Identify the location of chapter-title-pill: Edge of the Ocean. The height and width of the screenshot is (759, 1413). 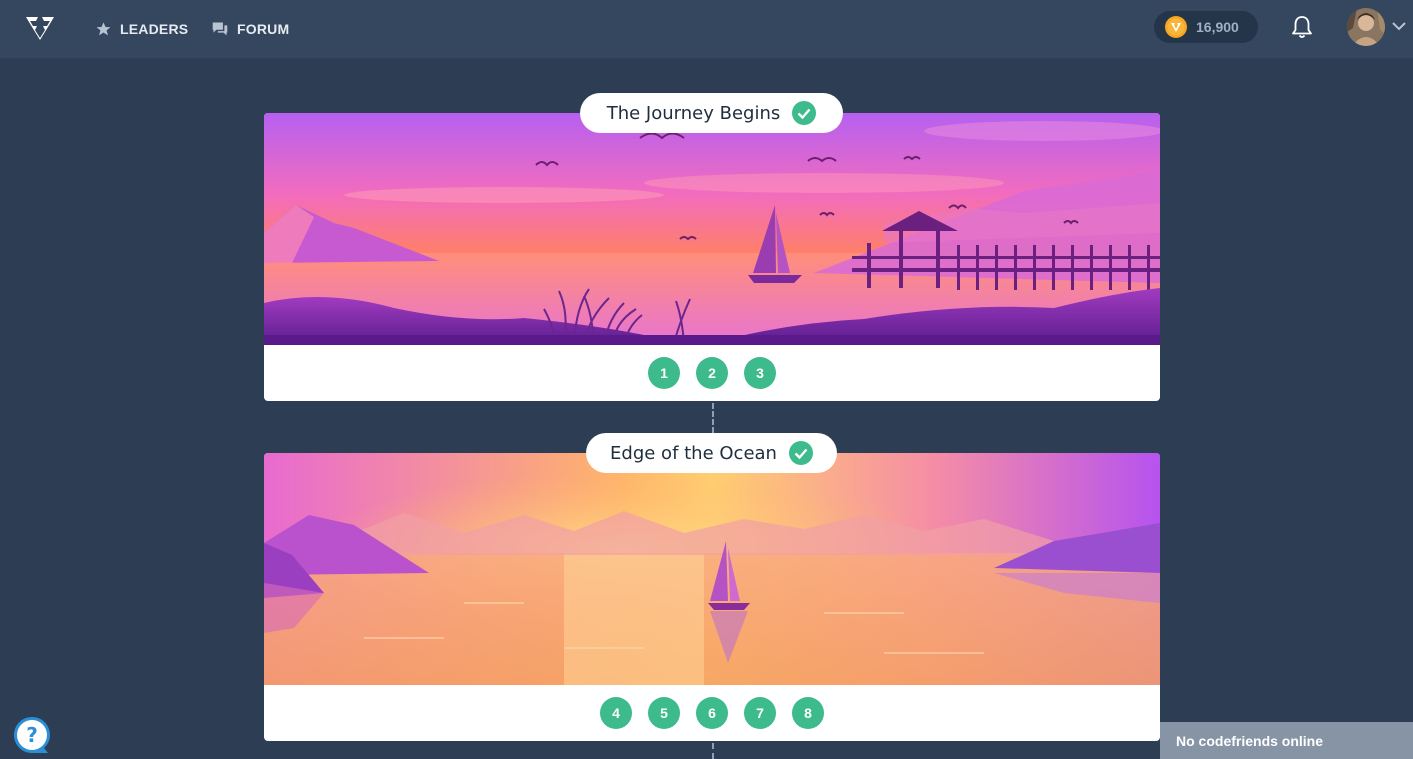
(711, 453).